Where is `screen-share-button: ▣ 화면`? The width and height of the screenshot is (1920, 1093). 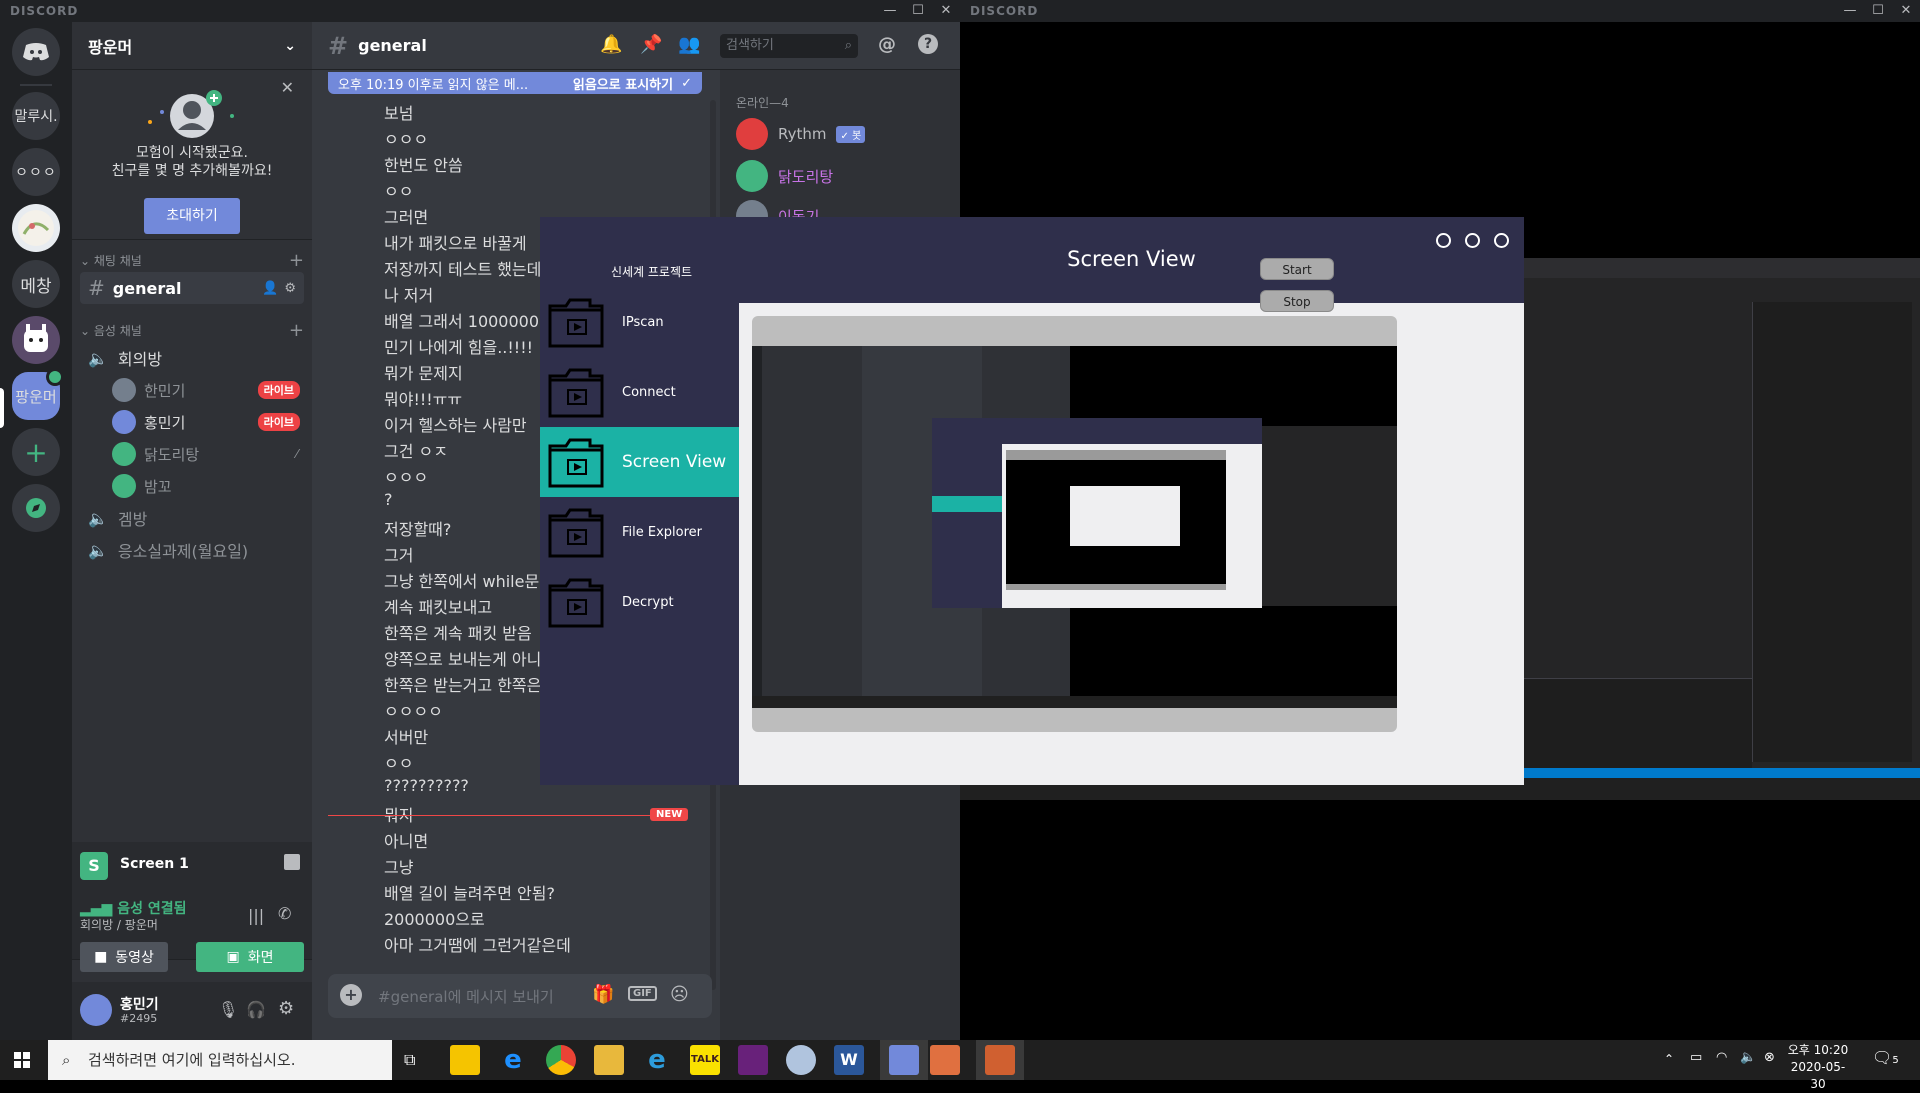 screen-share-button: ▣ 화면 is located at coordinates (250, 957).